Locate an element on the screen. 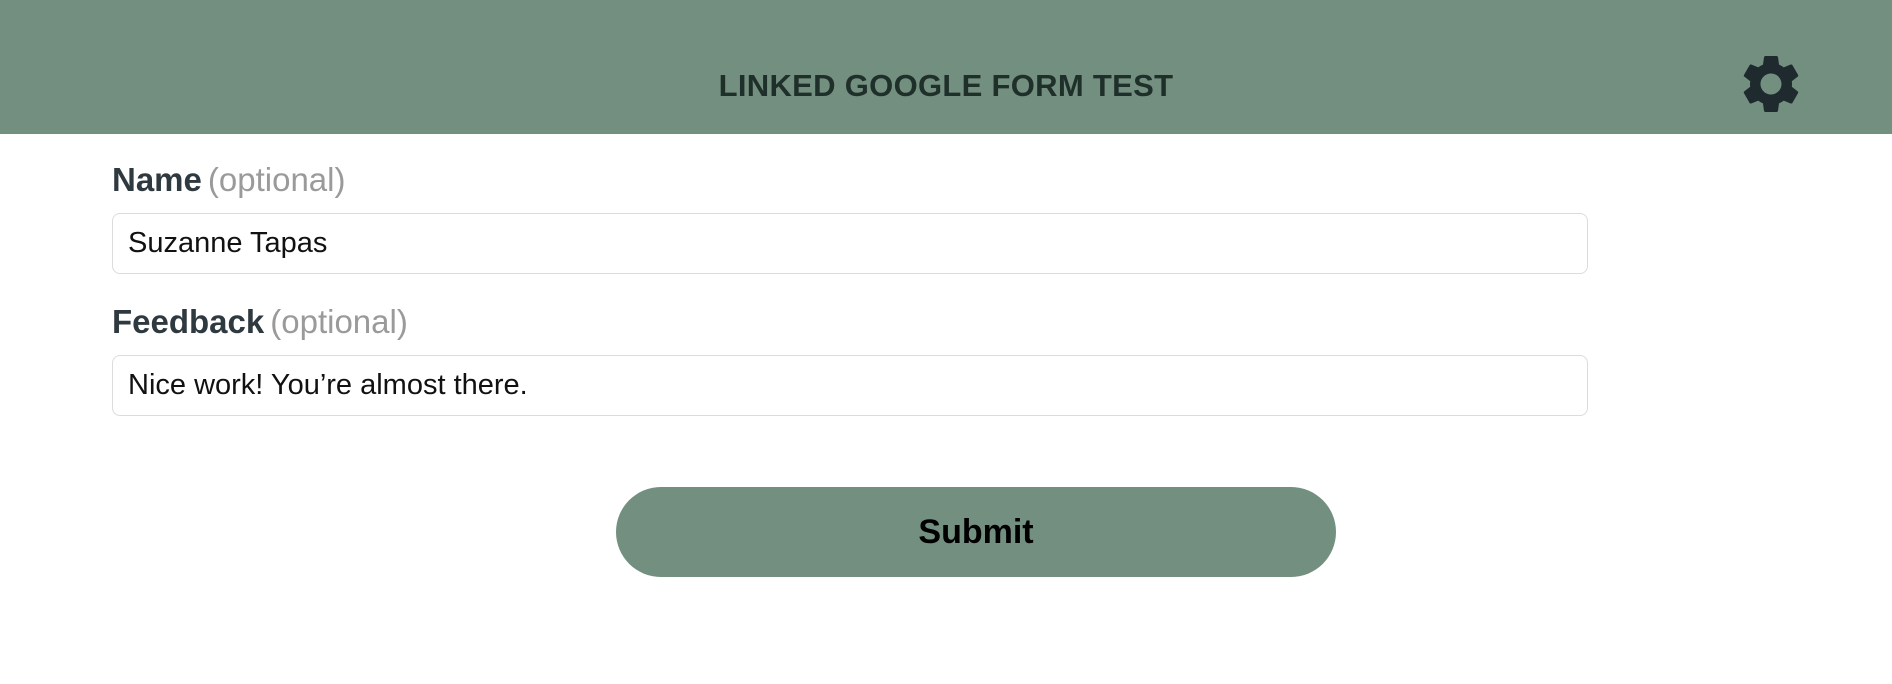  gear-icon is located at coordinates (1771, 84).